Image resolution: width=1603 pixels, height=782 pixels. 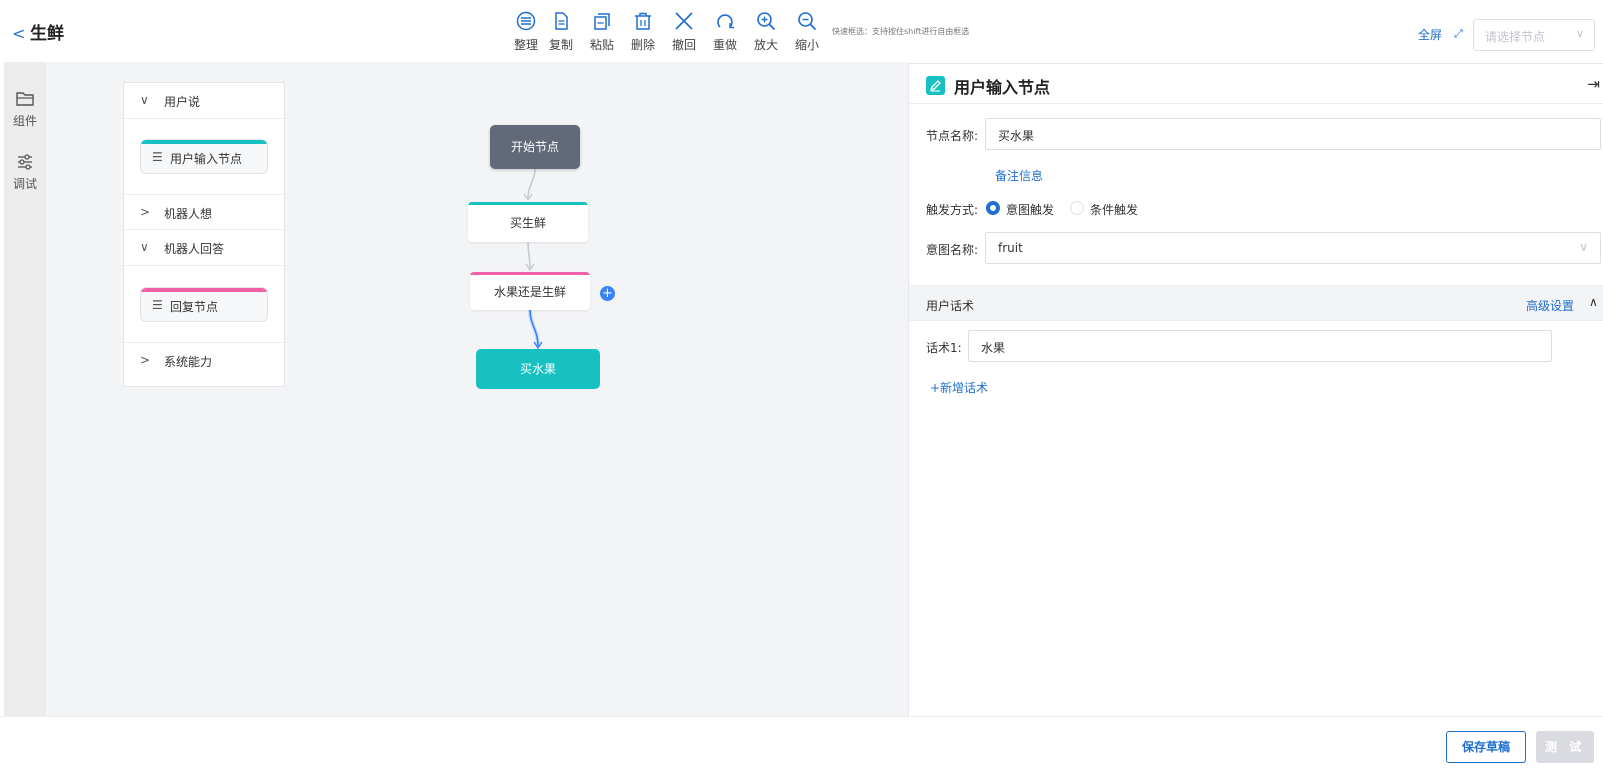 I want to click on detail-panel-header: 用户输入节点 ⇥, so click(x=1256, y=84).